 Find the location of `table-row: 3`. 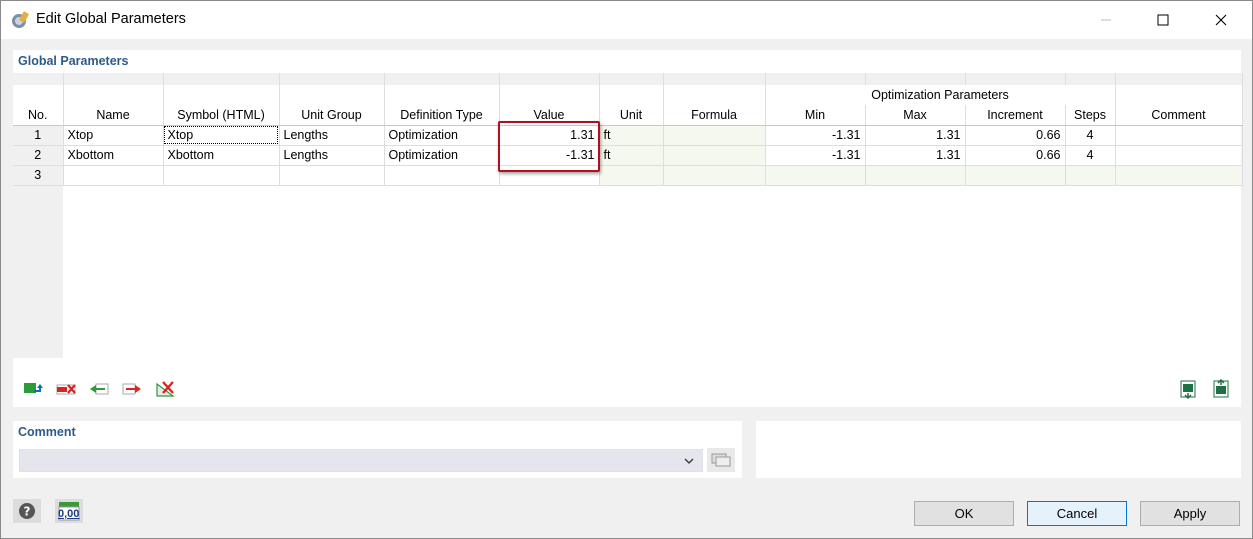

table-row: 3 is located at coordinates (628, 175).